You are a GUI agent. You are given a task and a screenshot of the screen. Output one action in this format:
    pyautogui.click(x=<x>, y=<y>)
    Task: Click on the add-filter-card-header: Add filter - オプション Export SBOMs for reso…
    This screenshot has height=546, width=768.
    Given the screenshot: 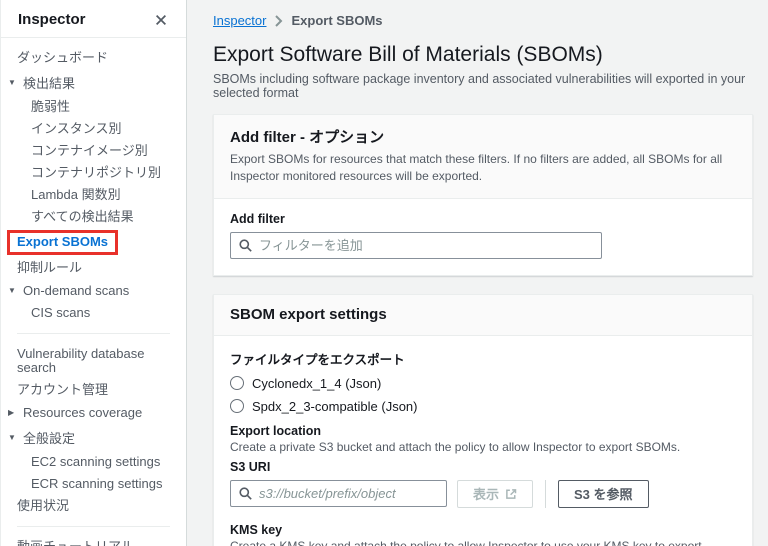 What is the action you would take?
    pyautogui.click(x=483, y=157)
    